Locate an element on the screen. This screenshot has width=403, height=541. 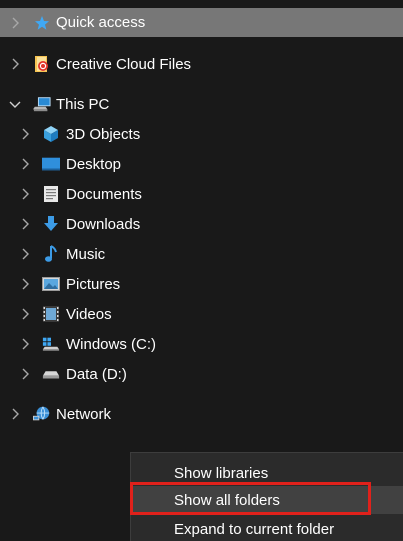
nav-label-quick-access: Quick access is located at coordinates (101, 22).